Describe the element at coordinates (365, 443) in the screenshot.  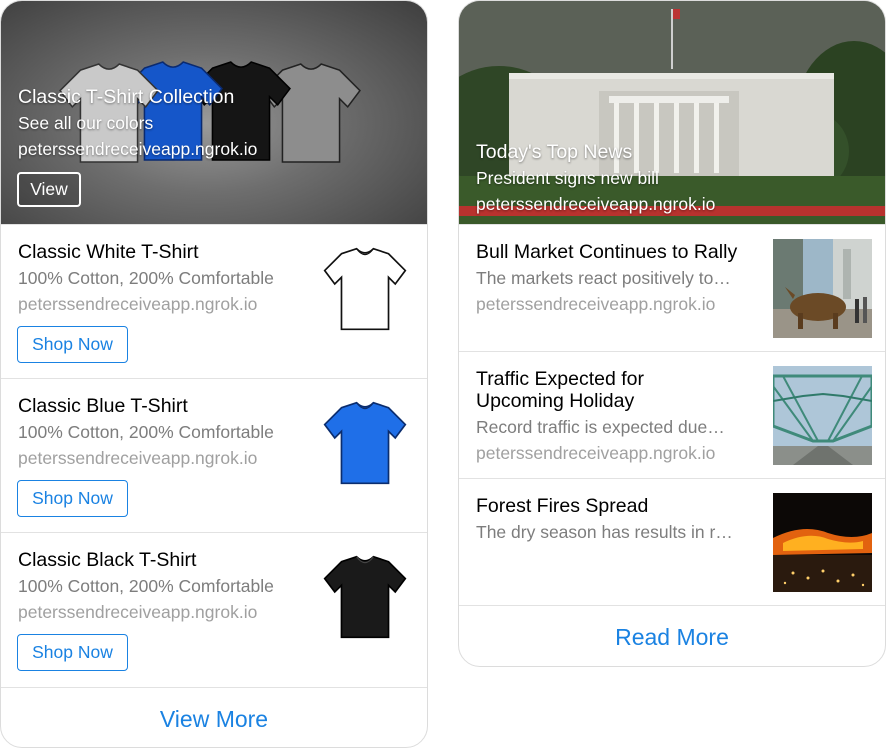
I see `blue-tshirt-image` at that location.